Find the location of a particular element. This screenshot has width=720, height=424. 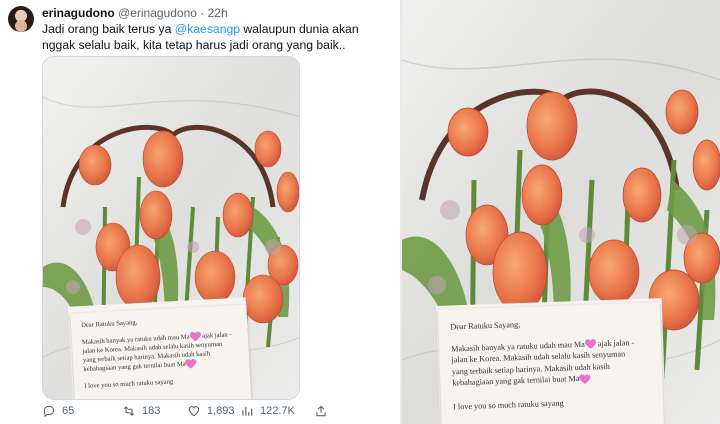

mention-link: @kaesangp is located at coordinates (207, 29).